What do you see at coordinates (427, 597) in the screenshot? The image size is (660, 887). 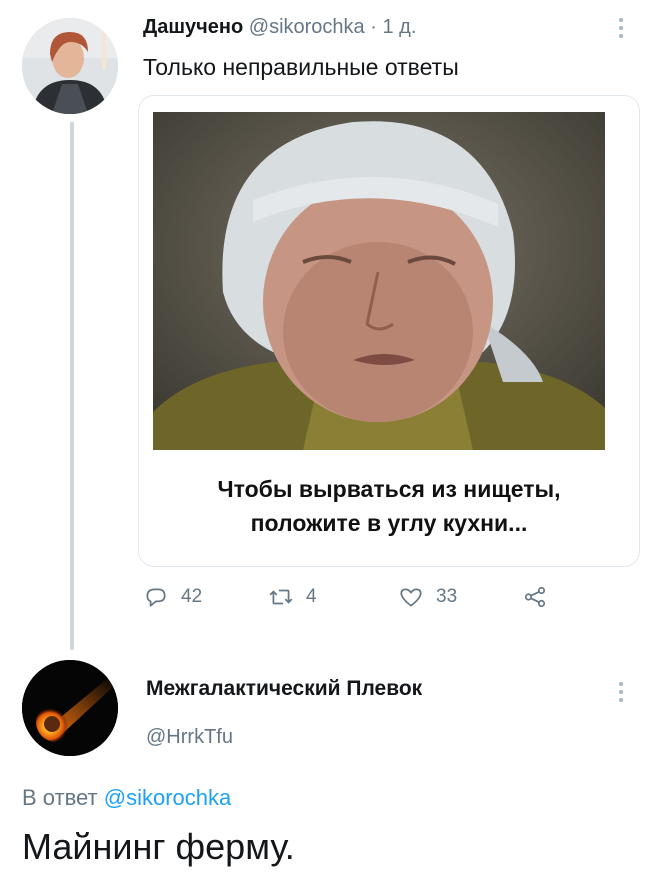 I see `like-button: 33` at bounding box center [427, 597].